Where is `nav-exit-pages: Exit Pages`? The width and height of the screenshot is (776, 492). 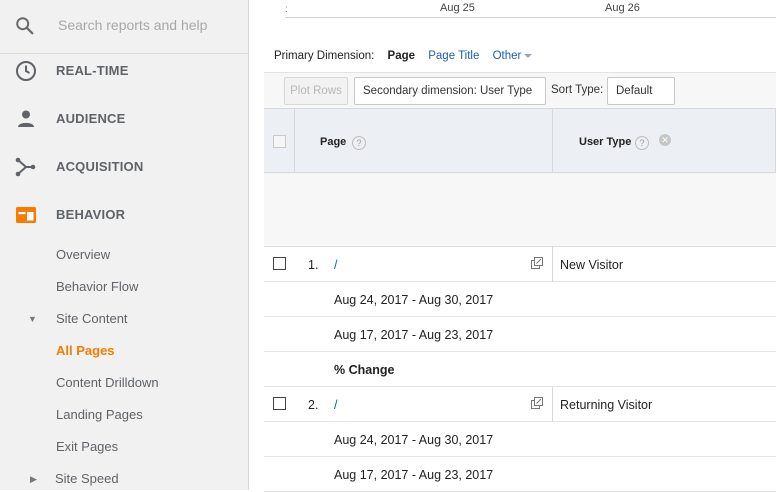
nav-exit-pages: Exit Pages is located at coordinates (87, 446).